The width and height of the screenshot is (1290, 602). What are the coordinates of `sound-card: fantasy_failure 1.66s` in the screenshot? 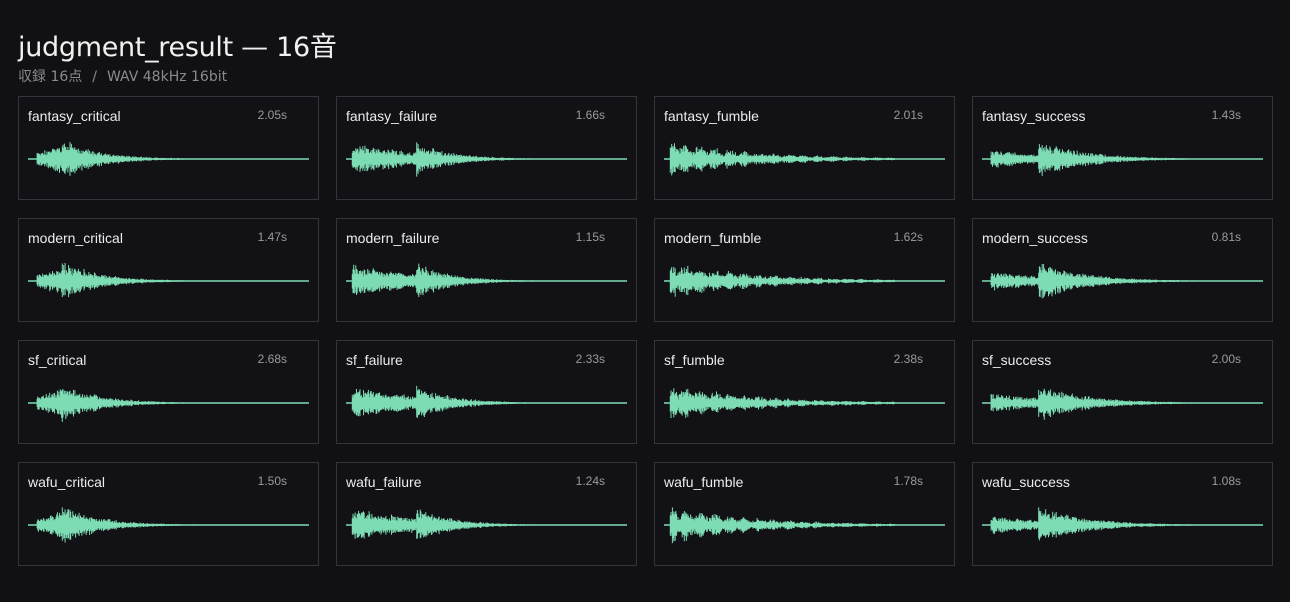 It's located at (486, 148).